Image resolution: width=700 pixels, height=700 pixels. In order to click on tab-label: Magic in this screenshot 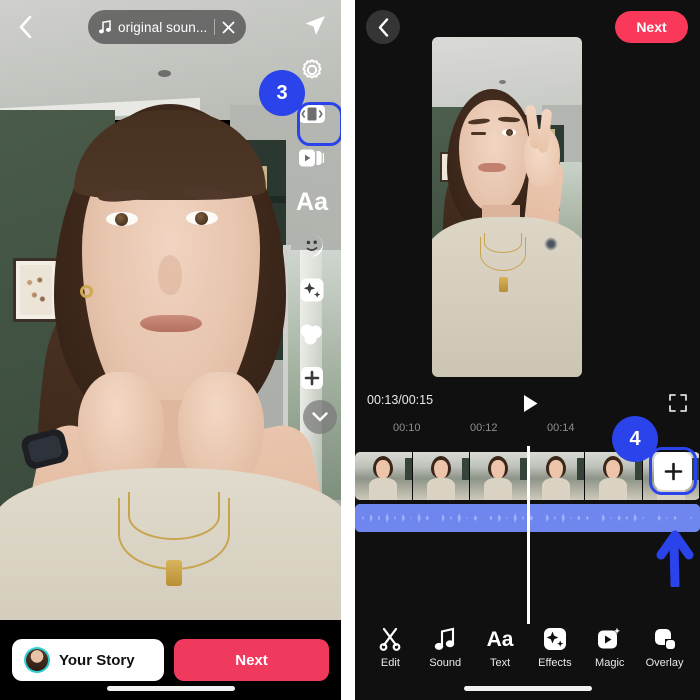, I will do `click(610, 663)`.